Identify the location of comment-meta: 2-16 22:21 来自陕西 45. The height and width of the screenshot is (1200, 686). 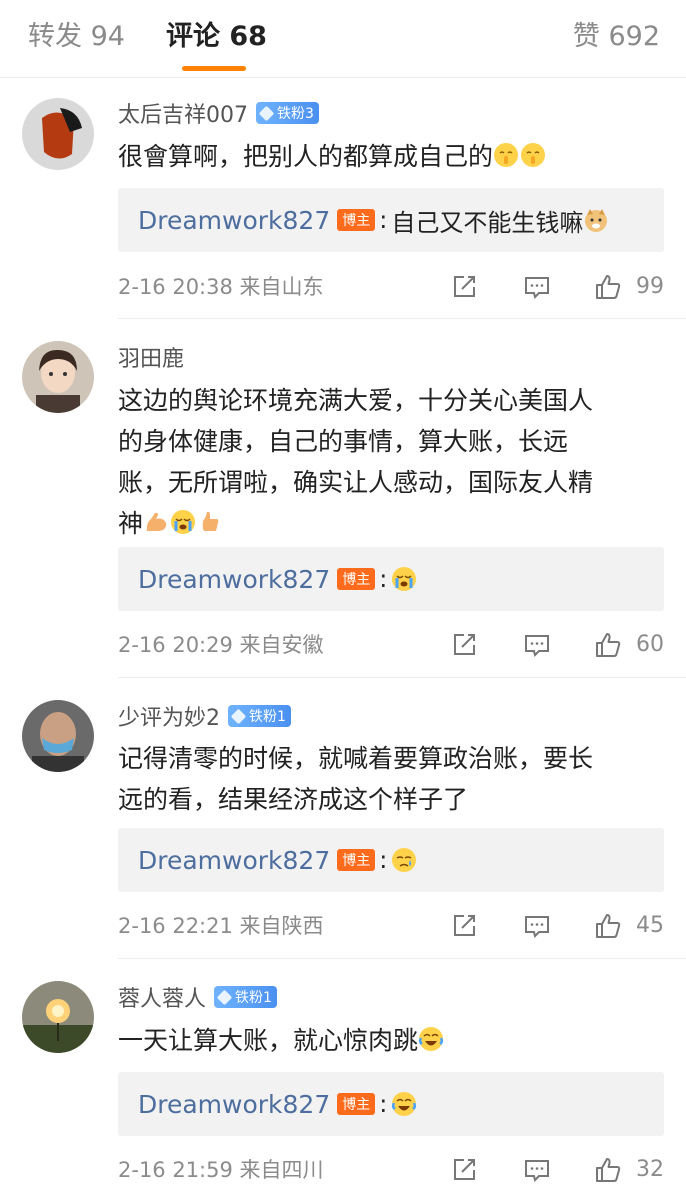
(391, 926).